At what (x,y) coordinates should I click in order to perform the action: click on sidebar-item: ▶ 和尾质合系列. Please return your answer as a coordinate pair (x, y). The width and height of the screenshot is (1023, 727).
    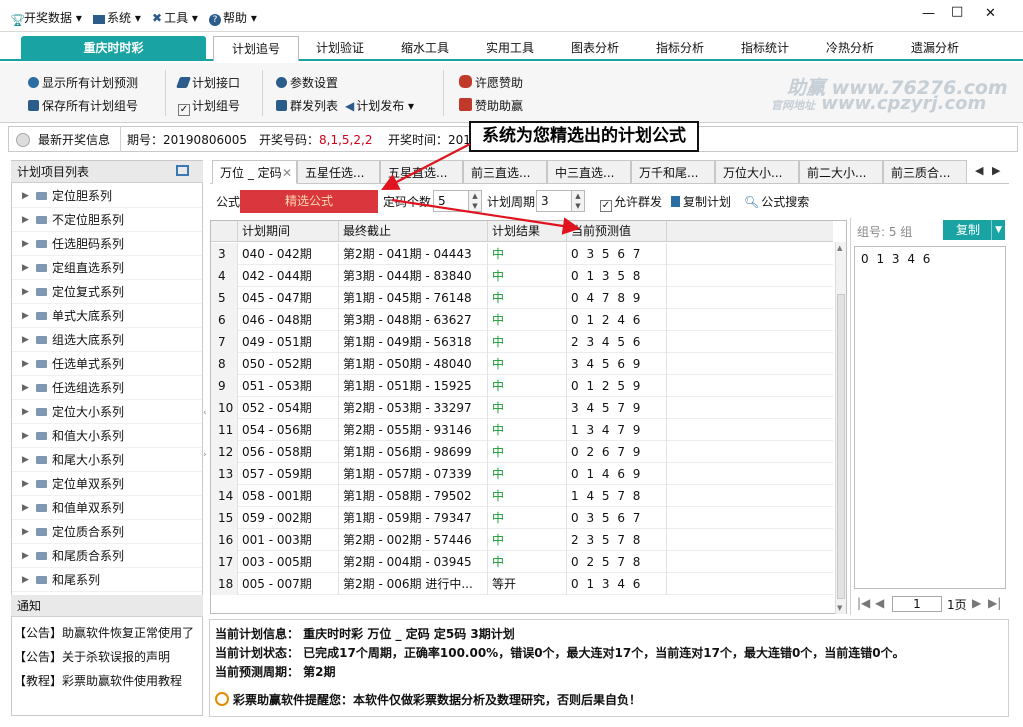
    Looking at the image, I should click on (107, 556).